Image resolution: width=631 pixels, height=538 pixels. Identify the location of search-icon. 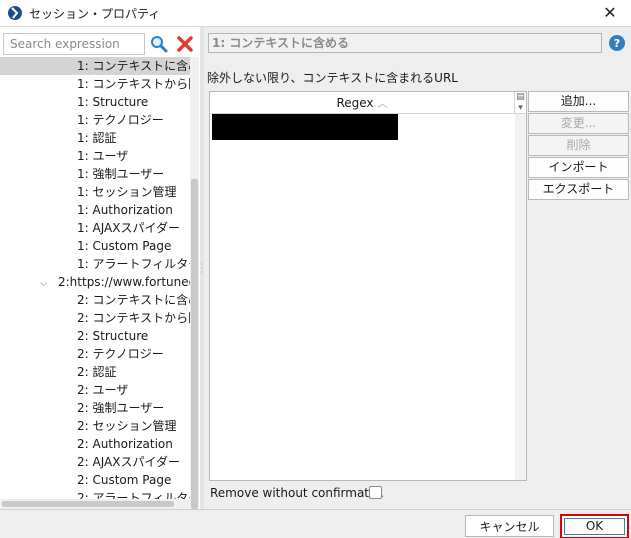
(159, 44).